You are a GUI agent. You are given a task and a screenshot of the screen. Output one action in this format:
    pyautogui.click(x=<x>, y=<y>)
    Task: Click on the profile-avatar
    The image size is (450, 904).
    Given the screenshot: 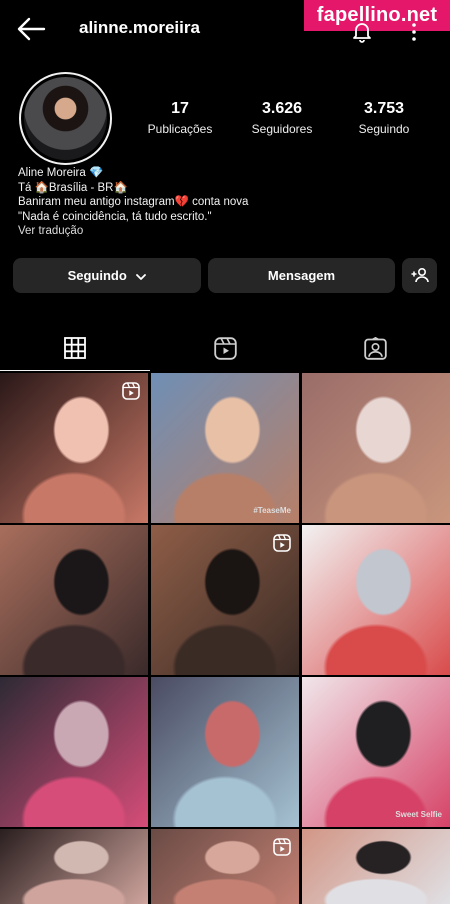 What is the action you would take?
    pyautogui.click(x=65, y=118)
    